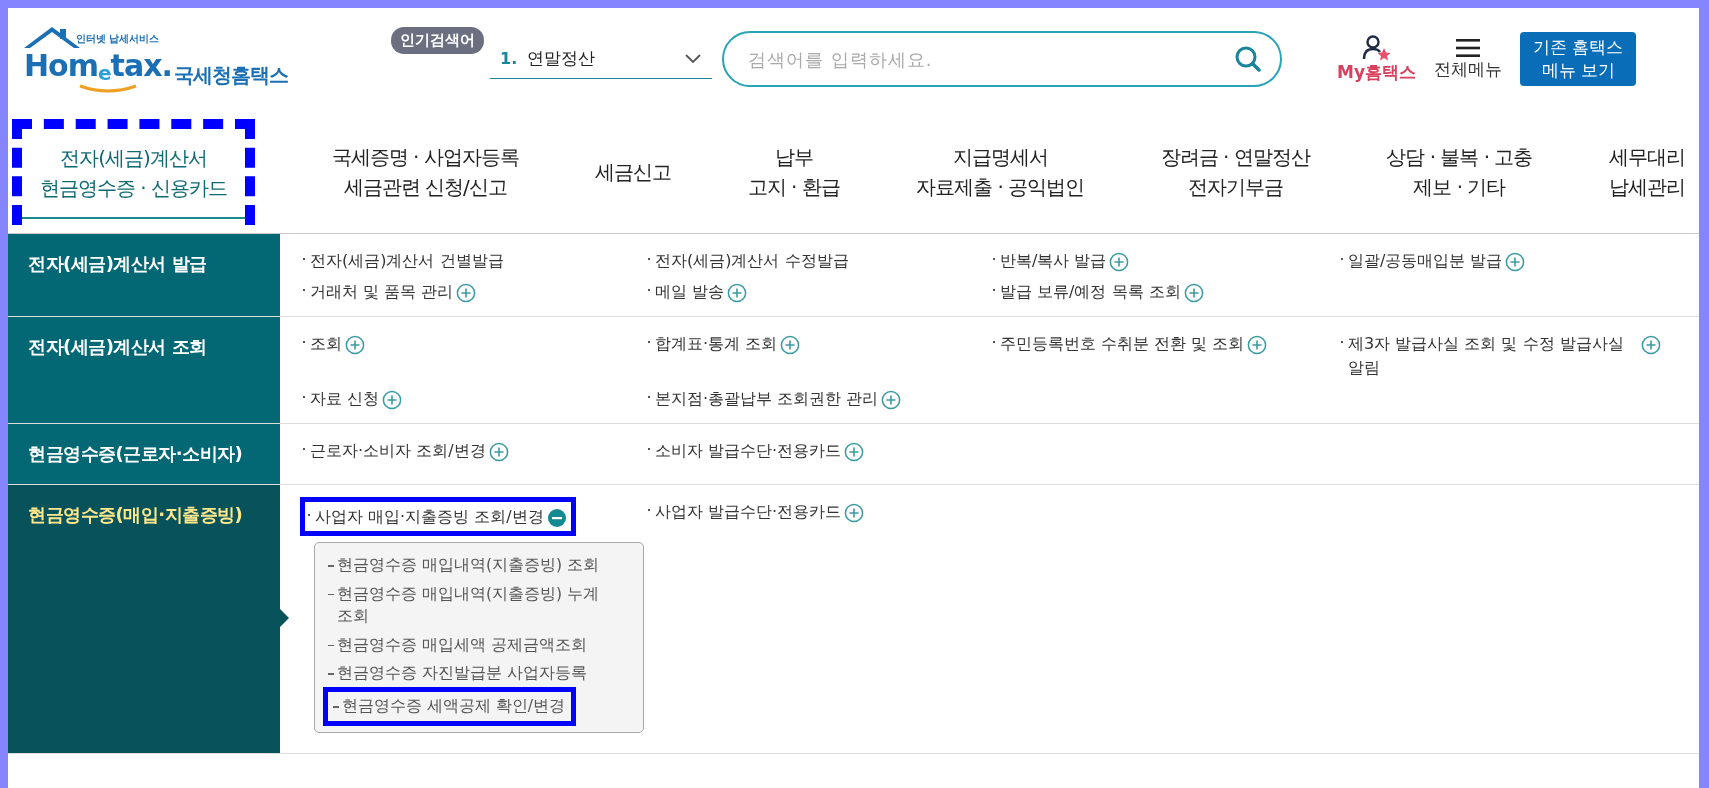 The height and width of the screenshot is (788, 1709). I want to click on nav-tab: 장려금 · 연말정산 전자기부금, so click(1235, 171).